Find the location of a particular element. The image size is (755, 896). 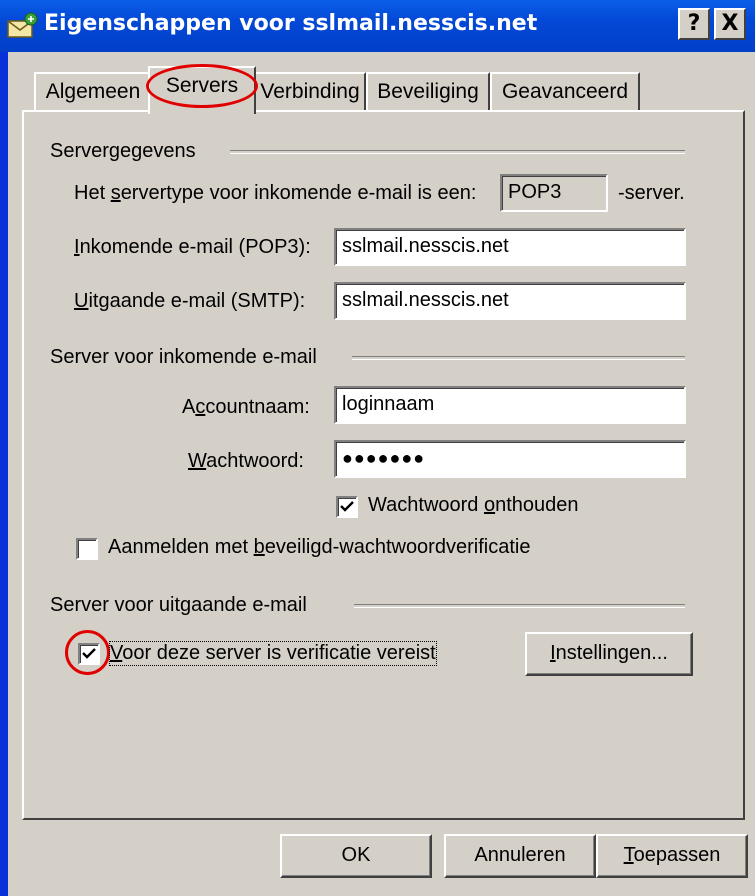

server-type-field: POP3 is located at coordinates (554, 193).